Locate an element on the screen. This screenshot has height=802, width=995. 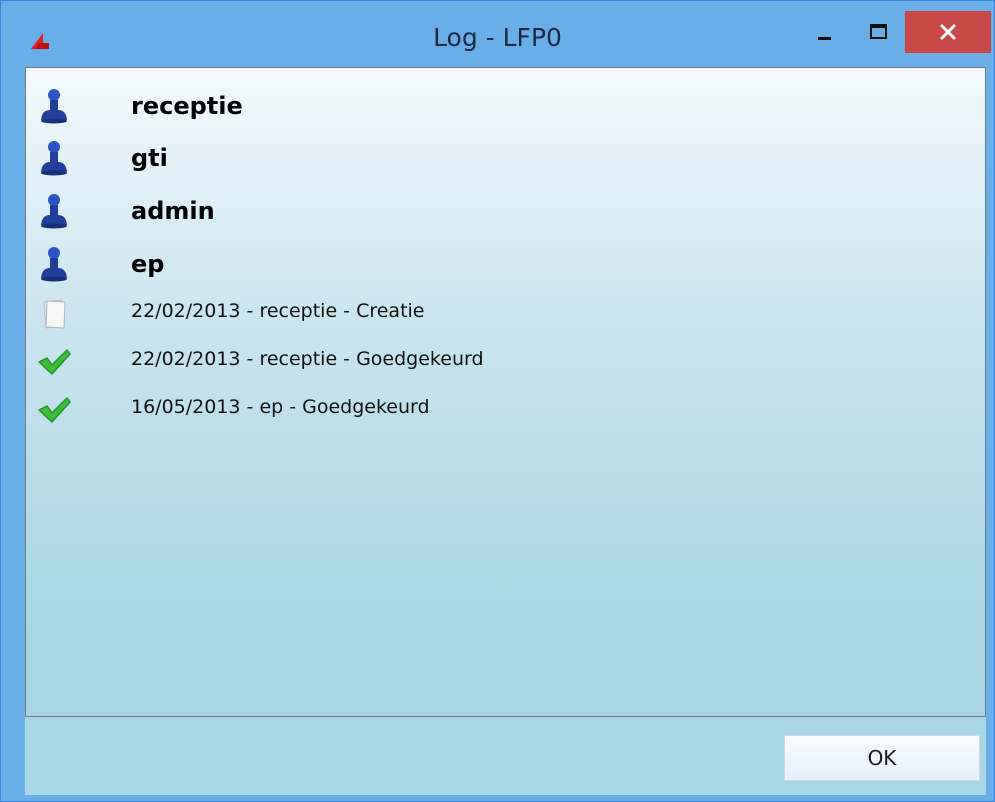
user-name: ep is located at coordinates (148, 264).